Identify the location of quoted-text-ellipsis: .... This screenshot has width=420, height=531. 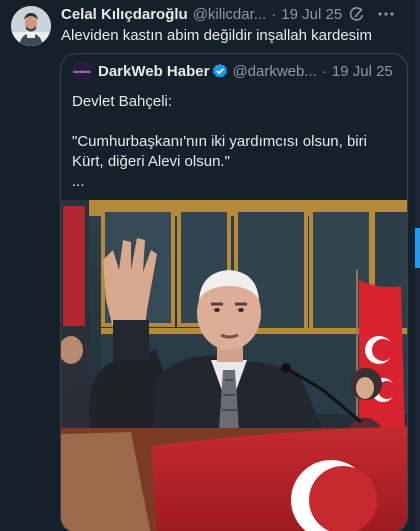
(78, 181).